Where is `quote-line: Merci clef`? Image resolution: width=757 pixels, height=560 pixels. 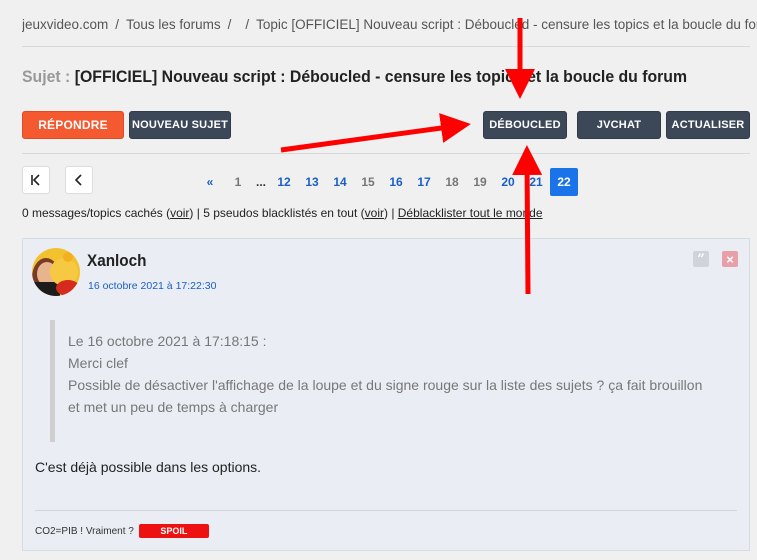
quote-line: Merci clef is located at coordinates (98, 363).